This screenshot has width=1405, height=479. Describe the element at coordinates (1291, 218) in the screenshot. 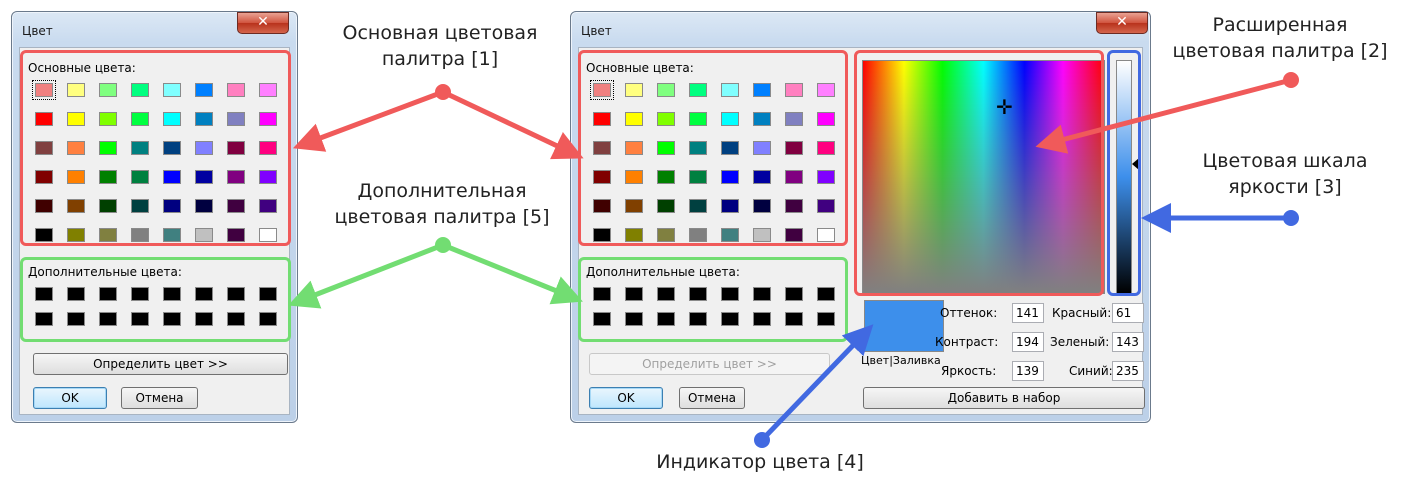

I see `dot-luminance` at that location.